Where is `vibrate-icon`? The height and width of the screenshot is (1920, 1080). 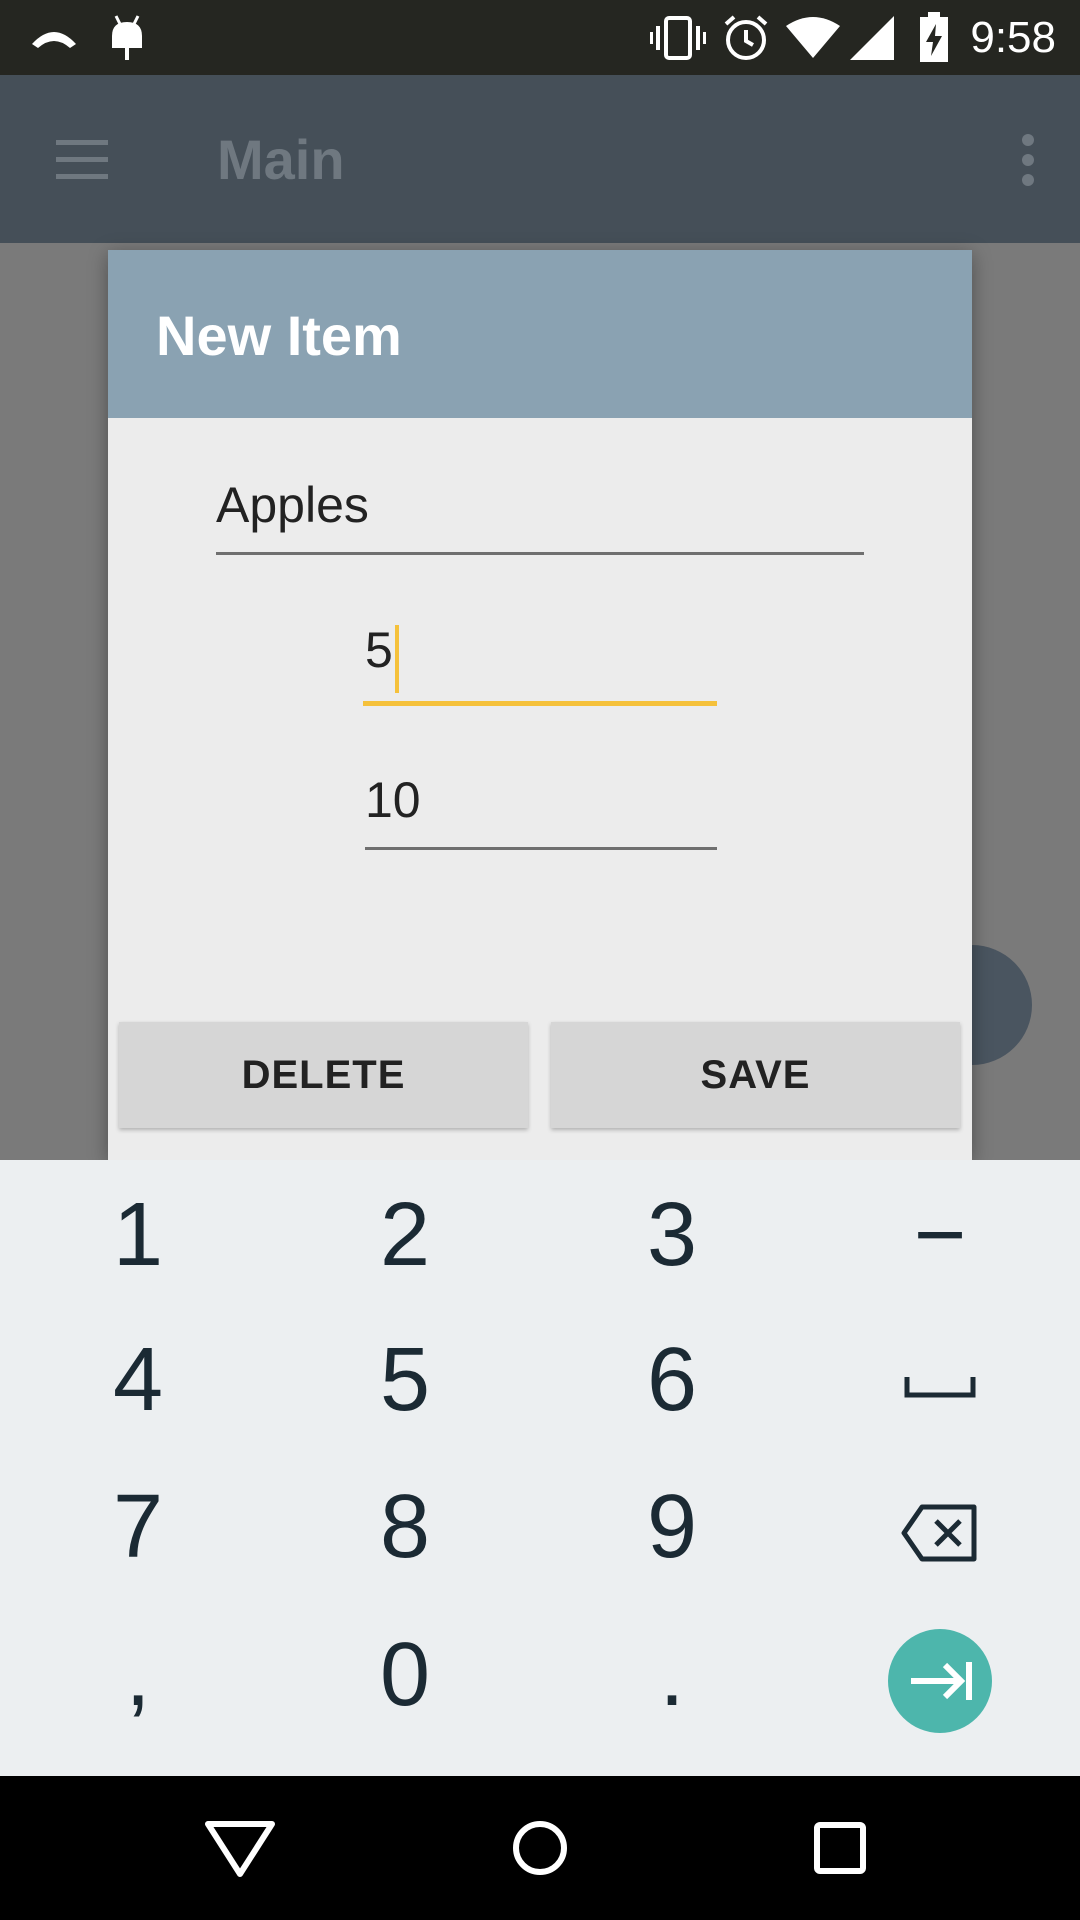
vibrate-icon is located at coordinates (678, 38).